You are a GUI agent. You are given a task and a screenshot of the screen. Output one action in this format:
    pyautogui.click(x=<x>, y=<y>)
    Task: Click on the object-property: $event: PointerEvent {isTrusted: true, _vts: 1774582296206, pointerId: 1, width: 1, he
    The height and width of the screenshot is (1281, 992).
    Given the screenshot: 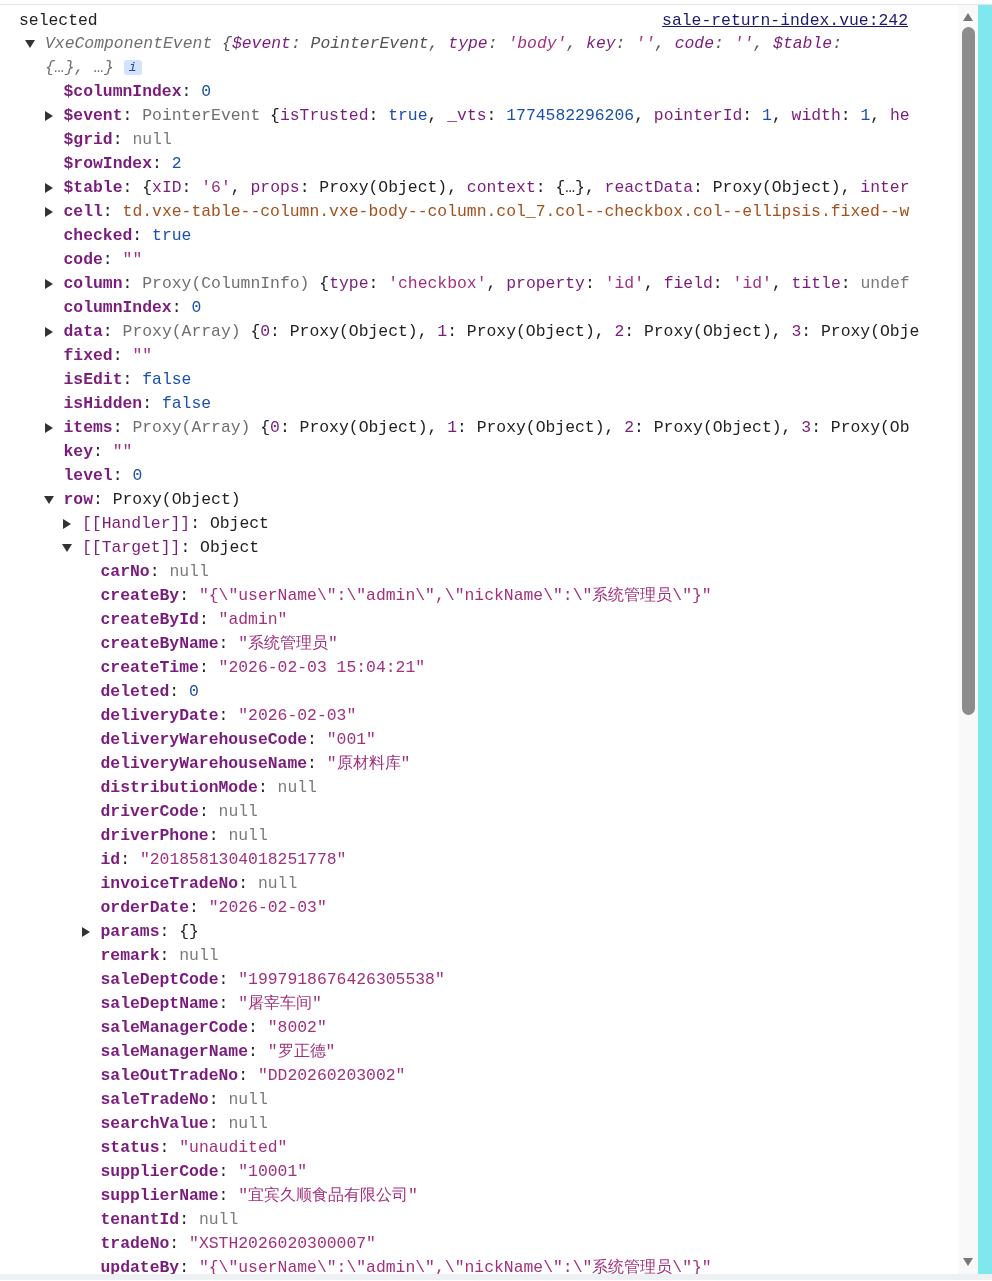 What is the action you would take?
    pyautogui.click(x=486, y=116)
    